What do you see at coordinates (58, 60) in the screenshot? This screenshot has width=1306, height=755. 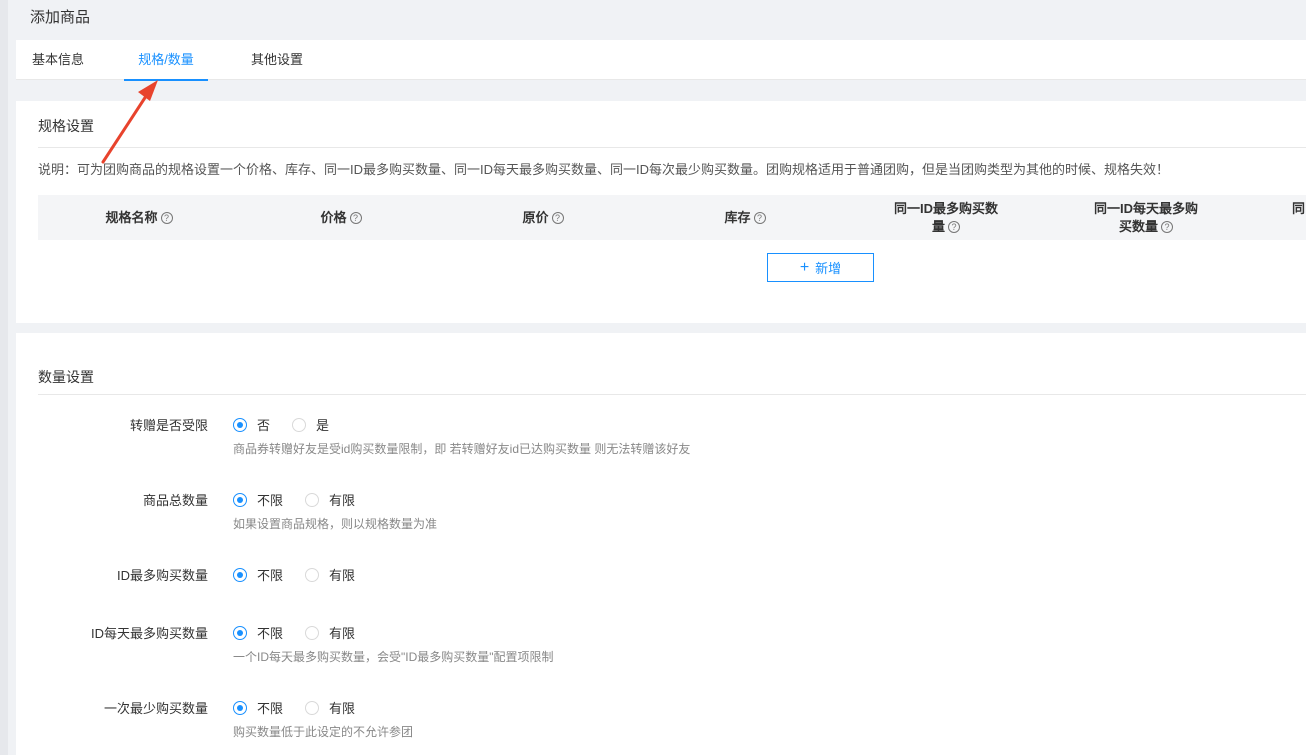 I see `tab-basic-info: 基本信息` at bounding box center [58, 60].